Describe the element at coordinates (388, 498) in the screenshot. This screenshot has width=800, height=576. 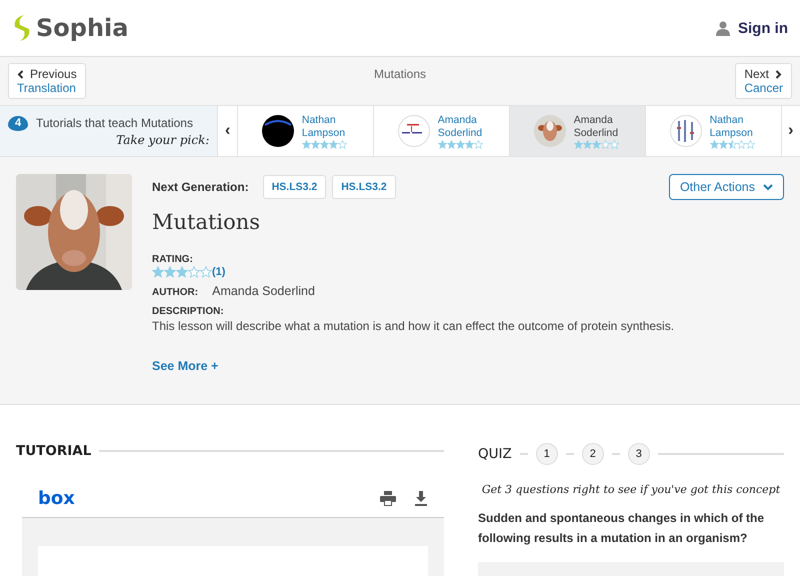
I see `print-icon` at that location.